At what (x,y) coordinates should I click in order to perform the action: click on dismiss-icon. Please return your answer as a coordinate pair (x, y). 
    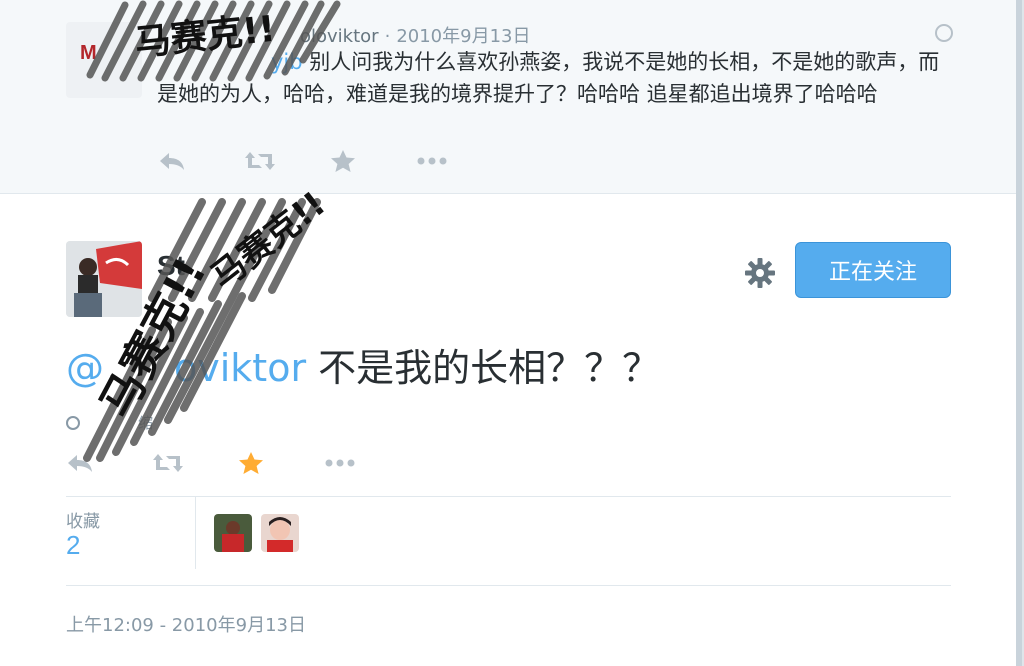
    Looking at the image, I should click on (944, 33).